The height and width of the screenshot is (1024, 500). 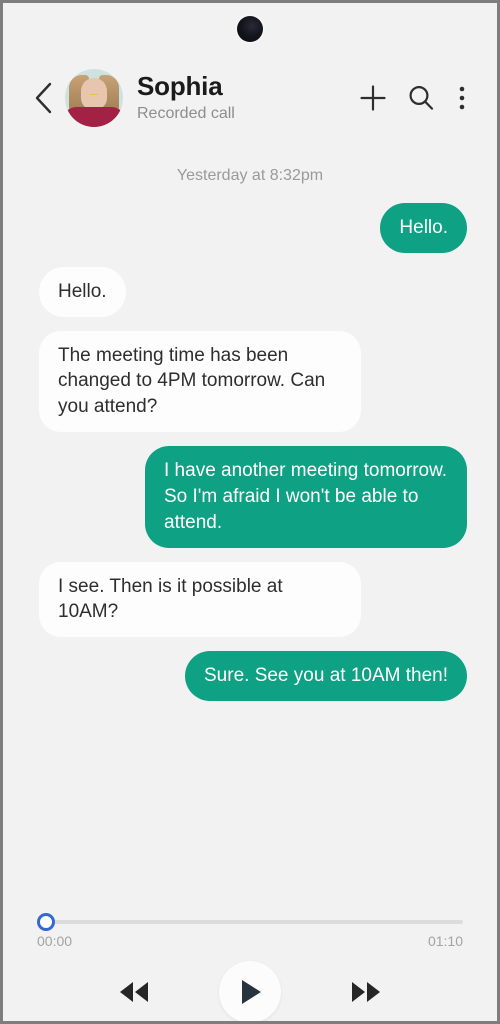 What do you see at coordinates (180, 87) in the screenshot?
I see `contact-name: Sophia` at bounding box center [180, 87].